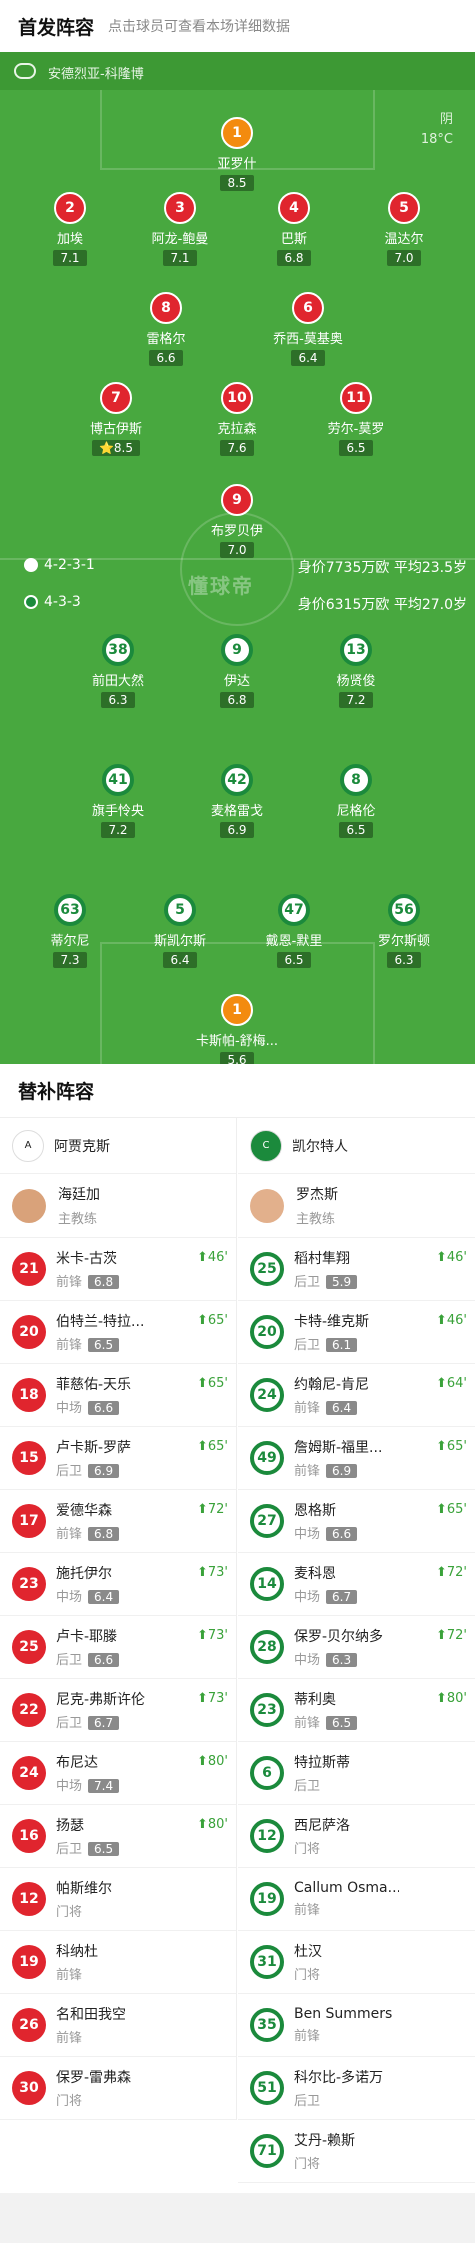 The width and height of the screenshot is (475, 2243). I want to click on sub-player-row: 20 伯特兰-特拉... 前锋 6.5 ⬆65', so click(118, 1332).